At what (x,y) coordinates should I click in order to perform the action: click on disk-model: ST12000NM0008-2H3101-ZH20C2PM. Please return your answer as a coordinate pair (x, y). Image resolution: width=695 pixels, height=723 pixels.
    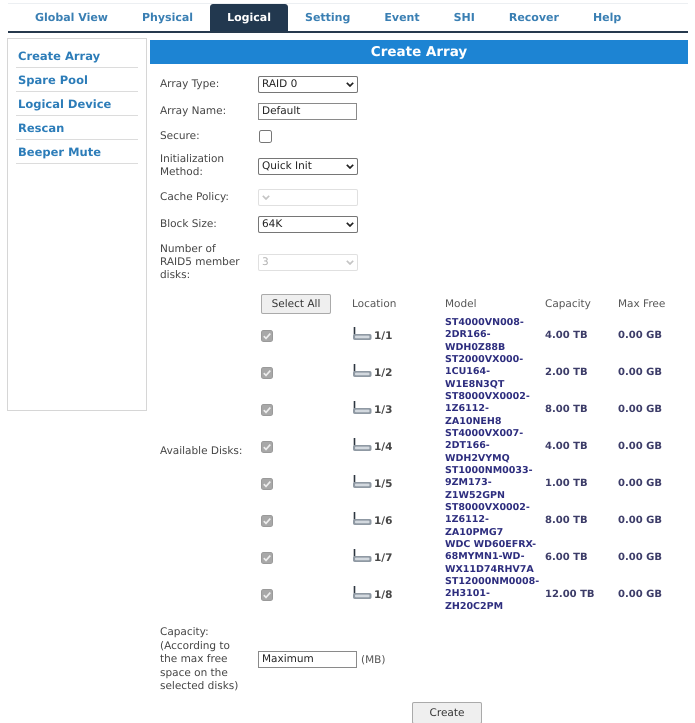
    Looking at the image, I should click on (492, 594).